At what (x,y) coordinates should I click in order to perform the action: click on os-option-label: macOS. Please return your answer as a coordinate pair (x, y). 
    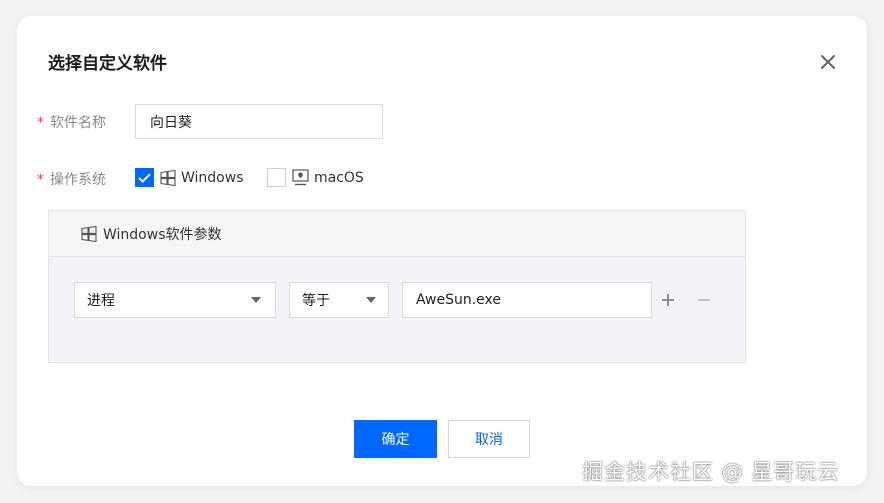
    Looking at the image, I should click on (339, 177).